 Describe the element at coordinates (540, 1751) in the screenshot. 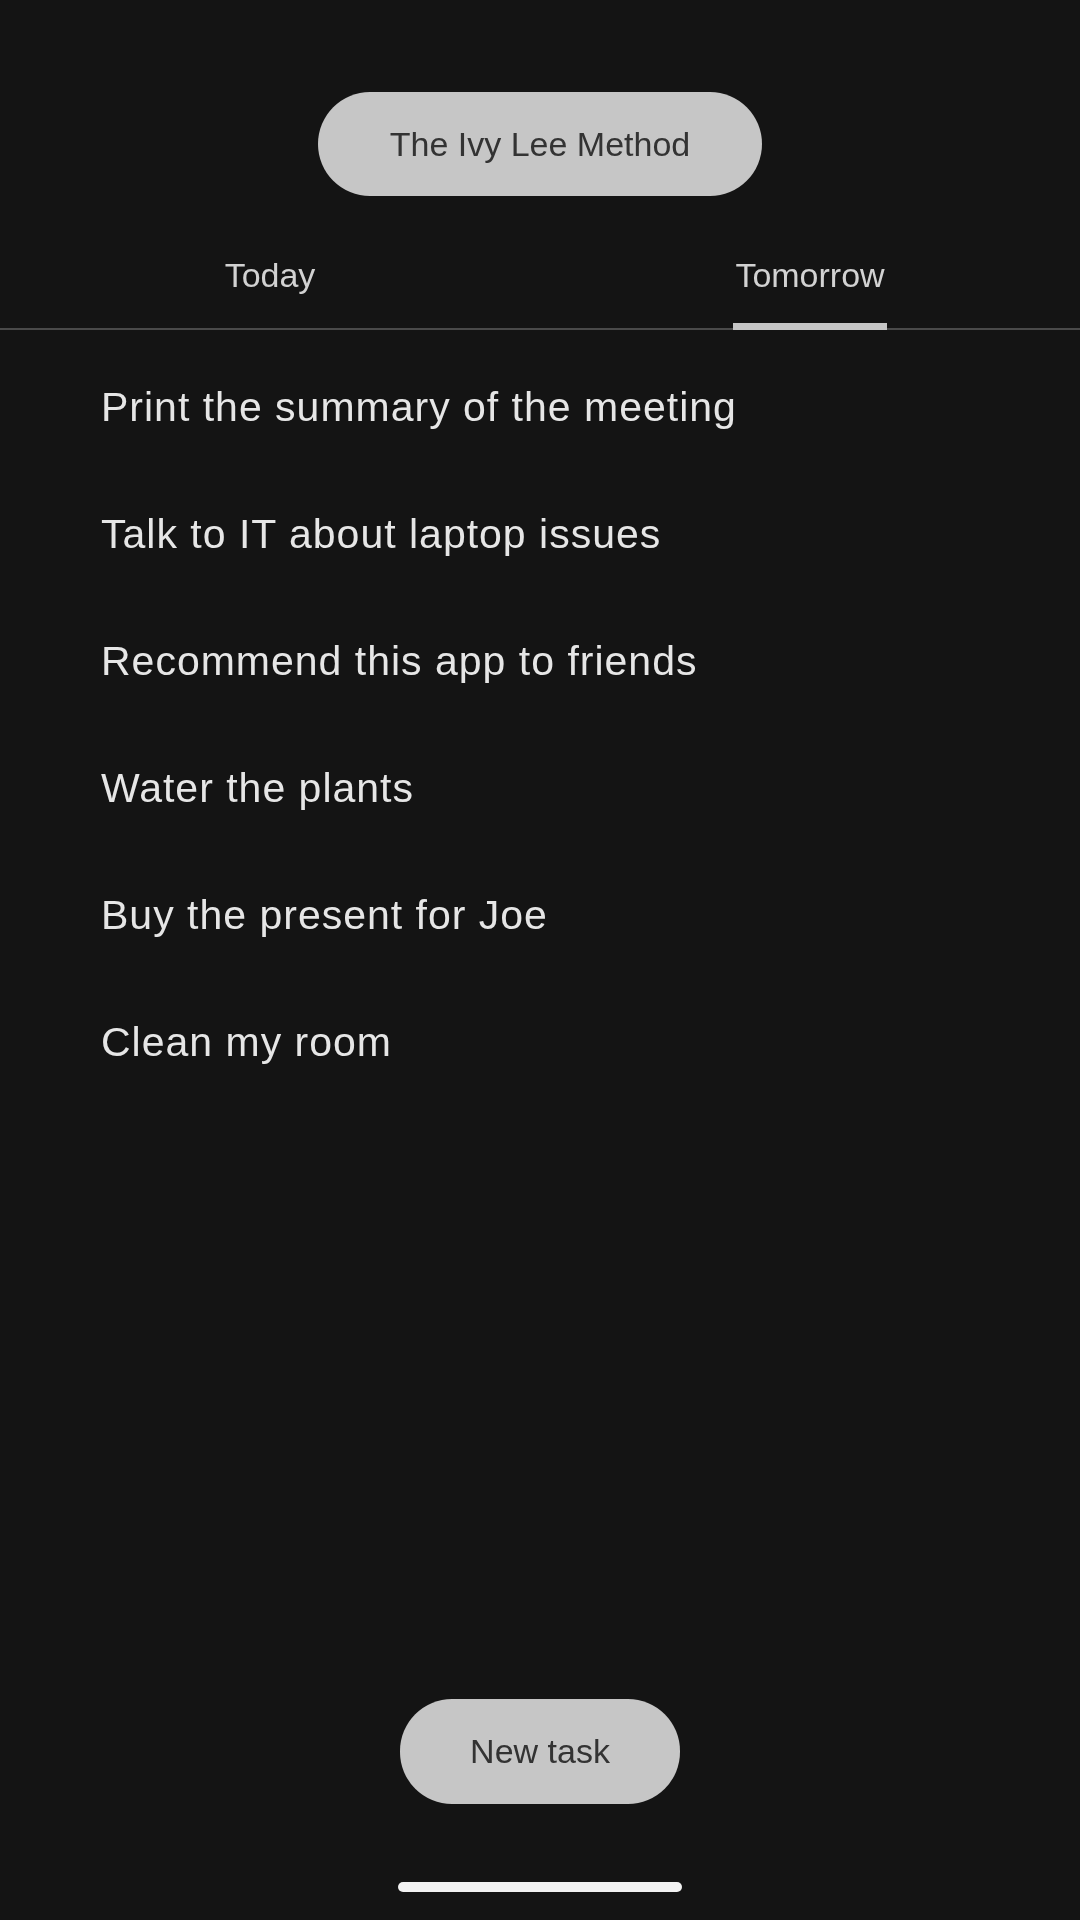

I see `new-task-button: New task` at that location.